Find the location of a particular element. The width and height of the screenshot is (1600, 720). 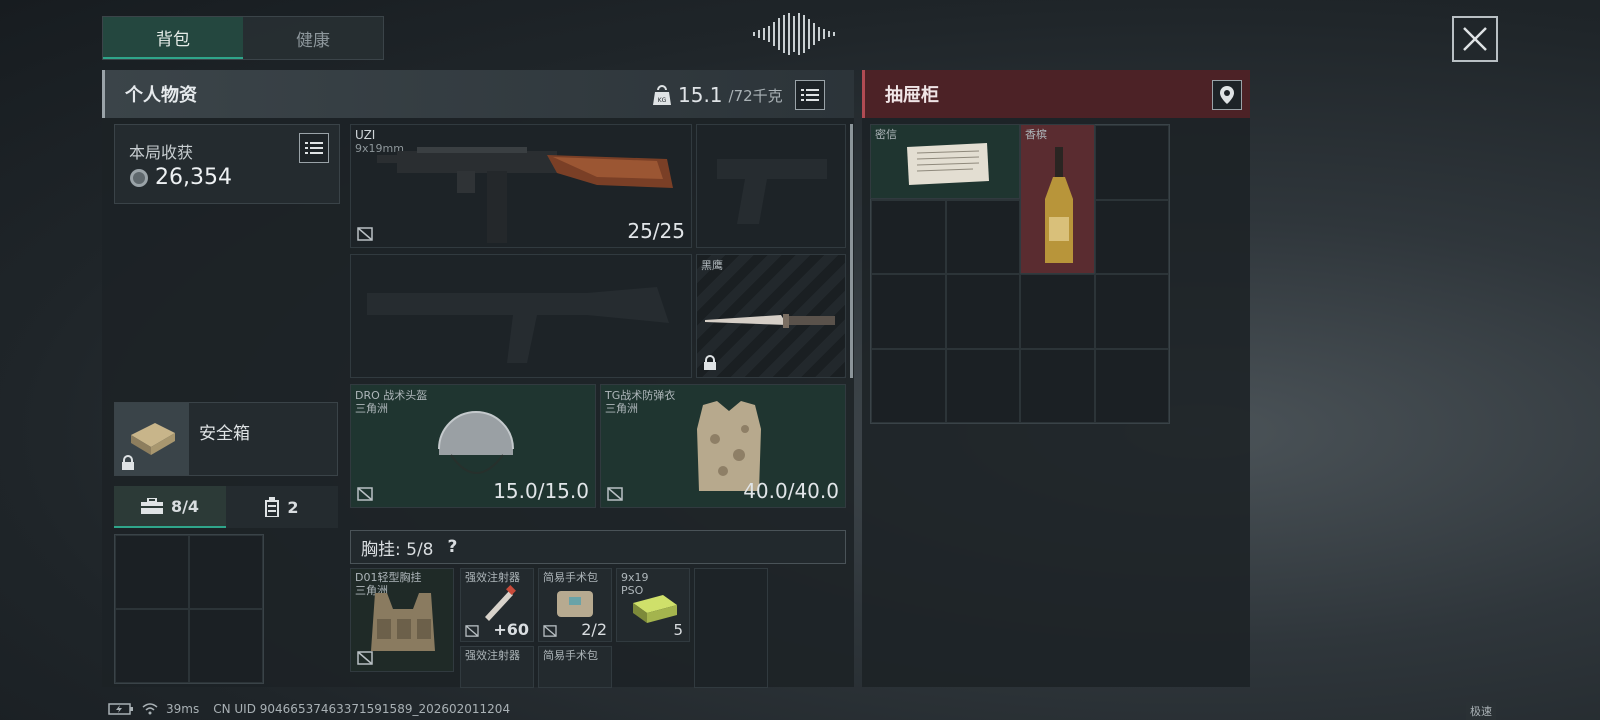

weapon-slot-primary: UZI 9x19mm 25/25 is located at coordinates (521, 186).